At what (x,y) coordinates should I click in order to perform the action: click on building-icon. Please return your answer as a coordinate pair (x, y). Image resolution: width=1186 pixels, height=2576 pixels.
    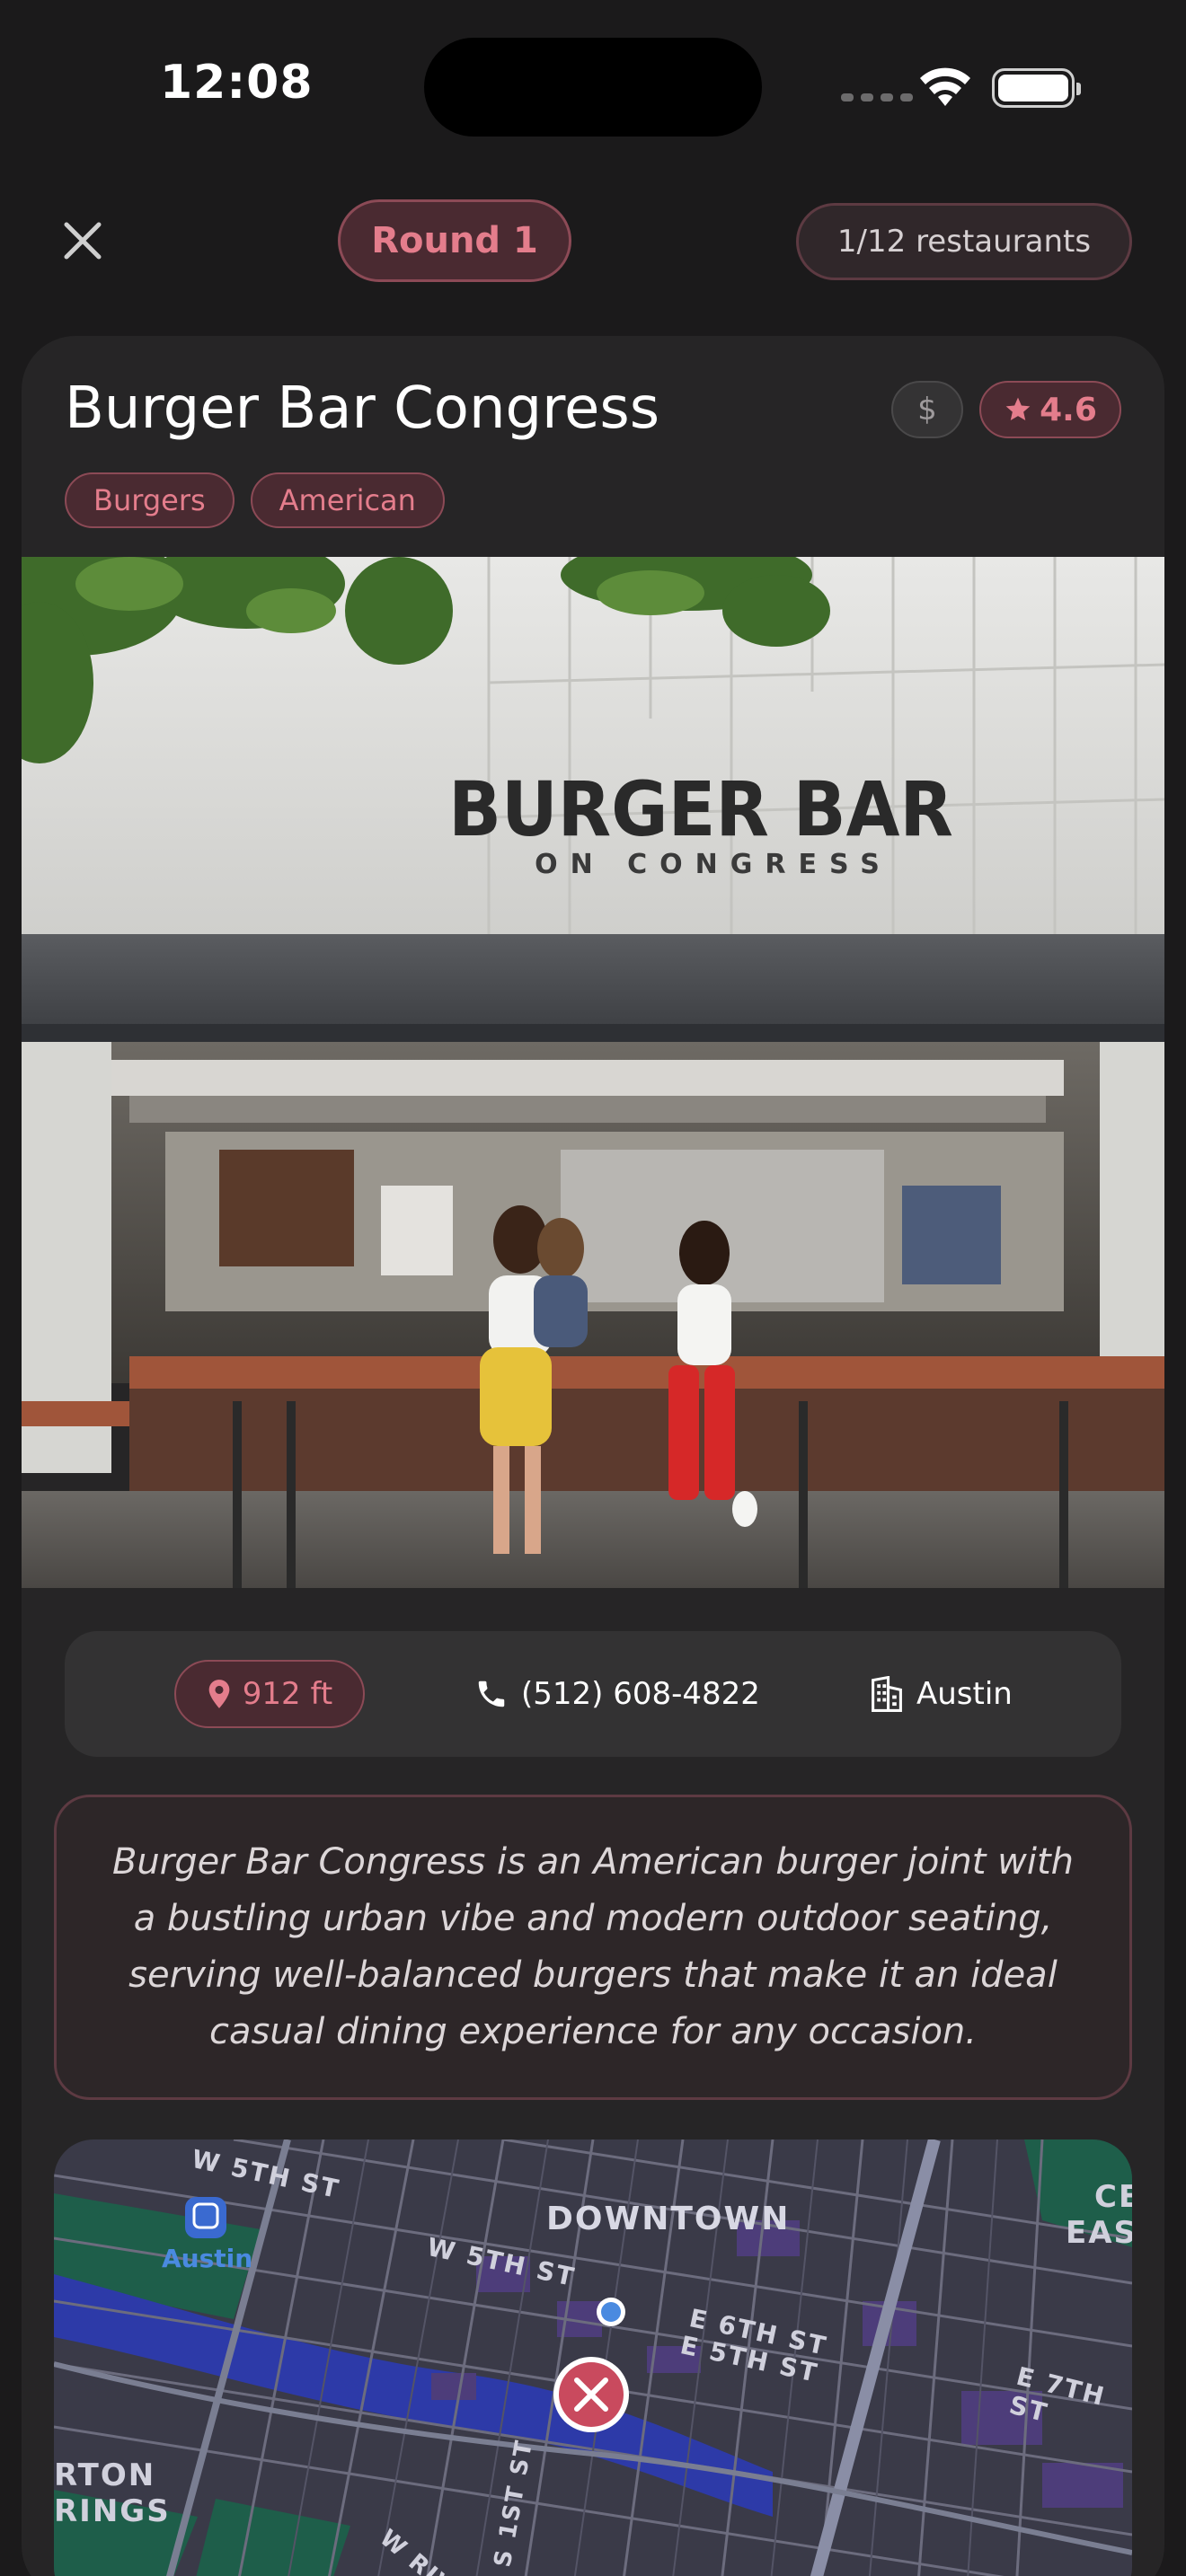
    Looking at the image, I should click on (887, 1694).